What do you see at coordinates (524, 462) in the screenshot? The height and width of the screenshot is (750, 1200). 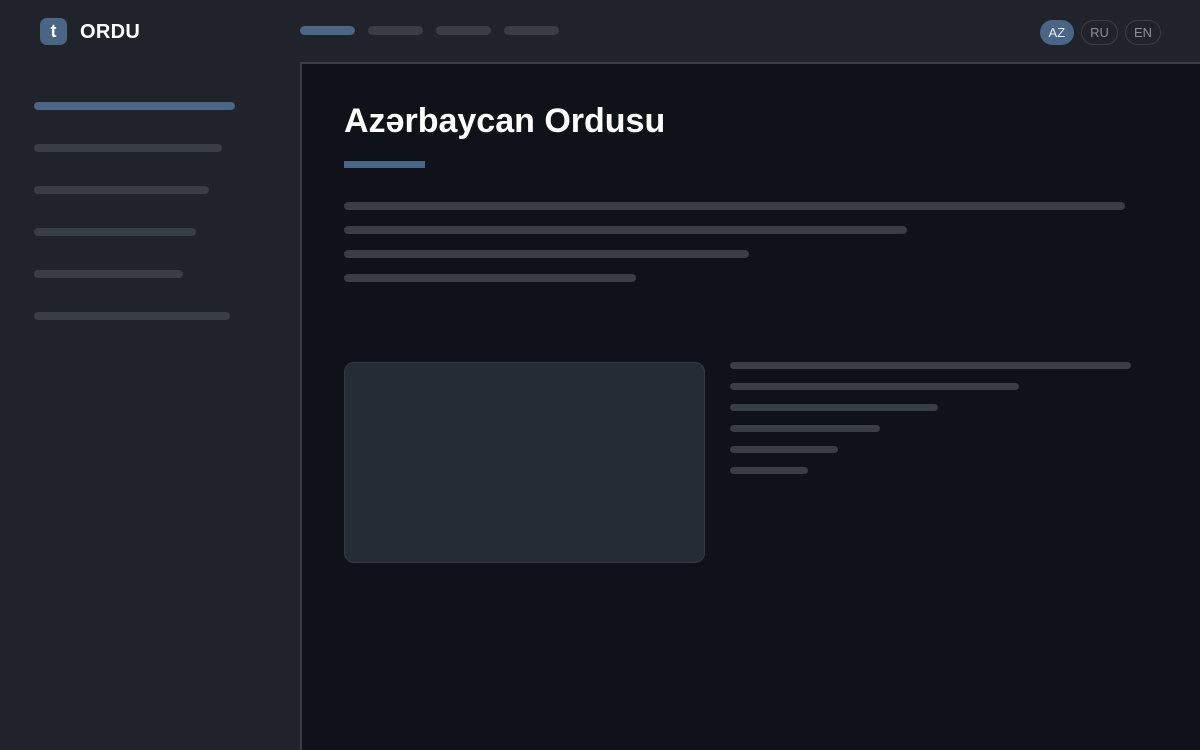 I see `media-placeholder-card` at bounding box center [524, 462].